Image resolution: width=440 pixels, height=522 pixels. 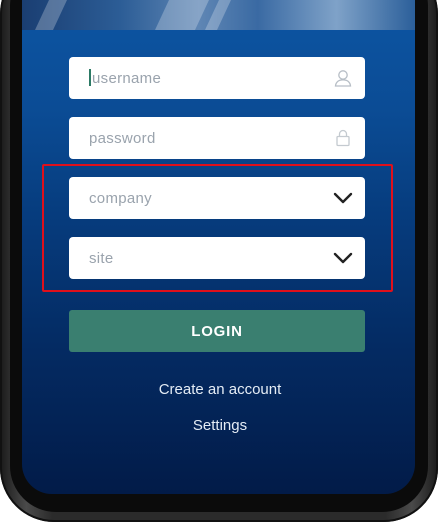 I want to click on settings-link: Settings, so click(x=220, y=425).